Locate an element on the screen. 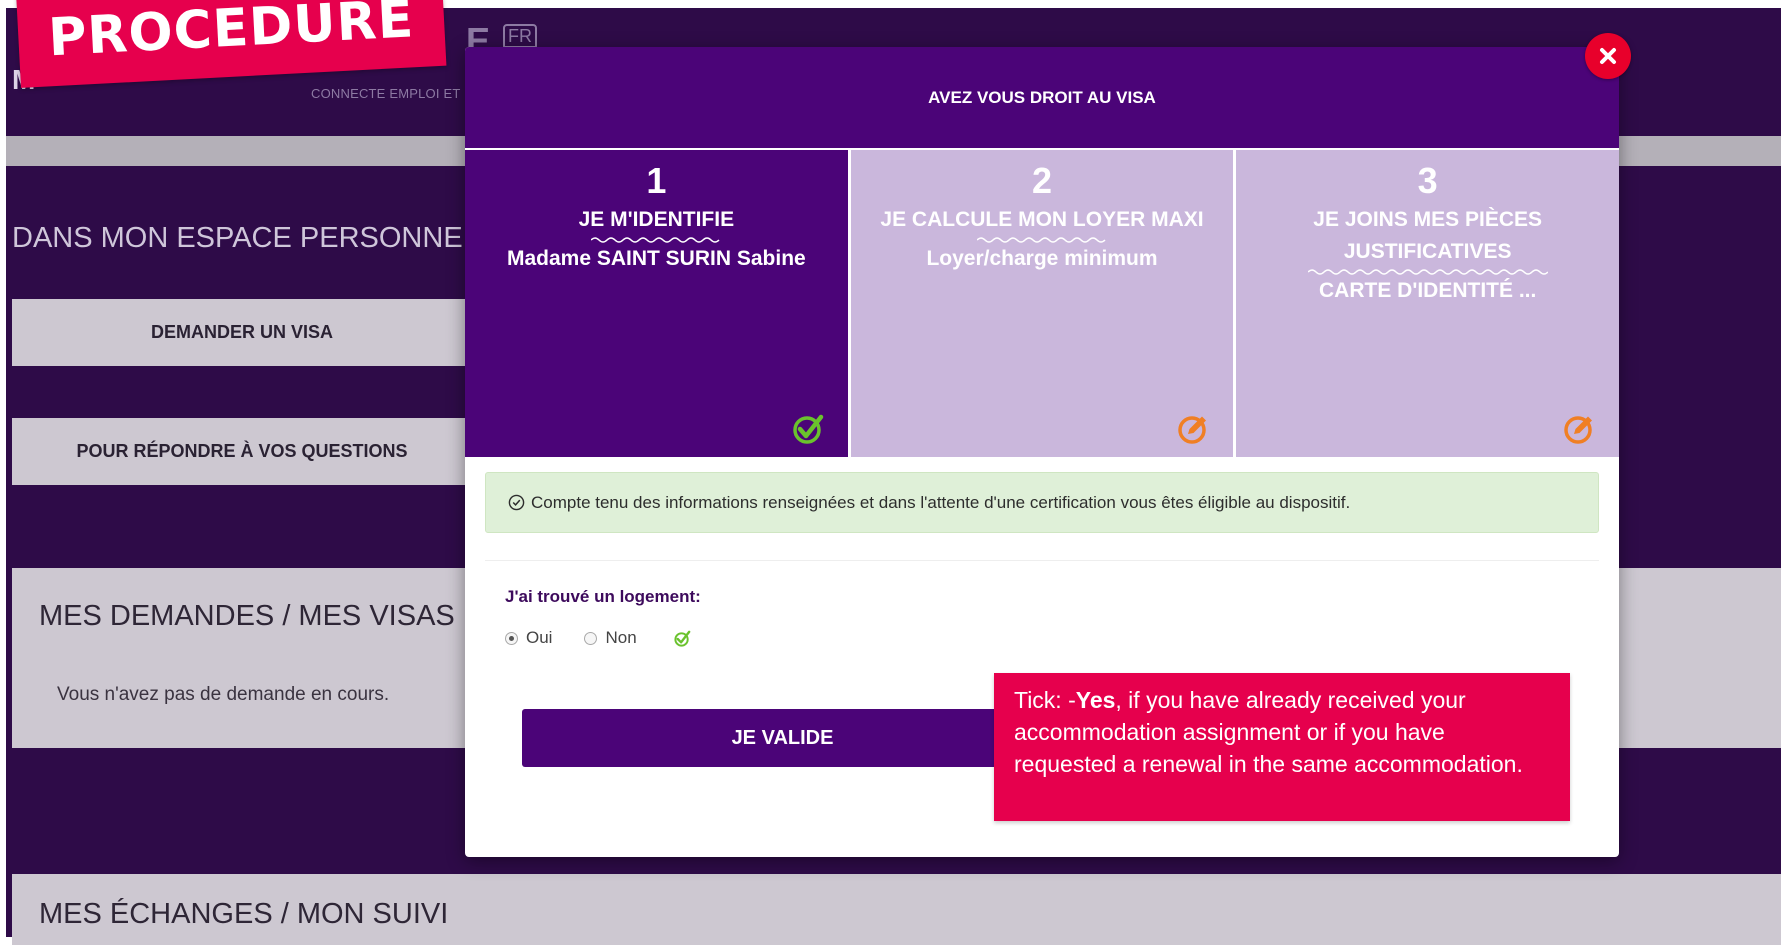 Image resolution: width=1781 pixels, height=945 pixels. modal-title: AVEZ VOUS DROIT AU VISA is located at coordinates (1042, 97).